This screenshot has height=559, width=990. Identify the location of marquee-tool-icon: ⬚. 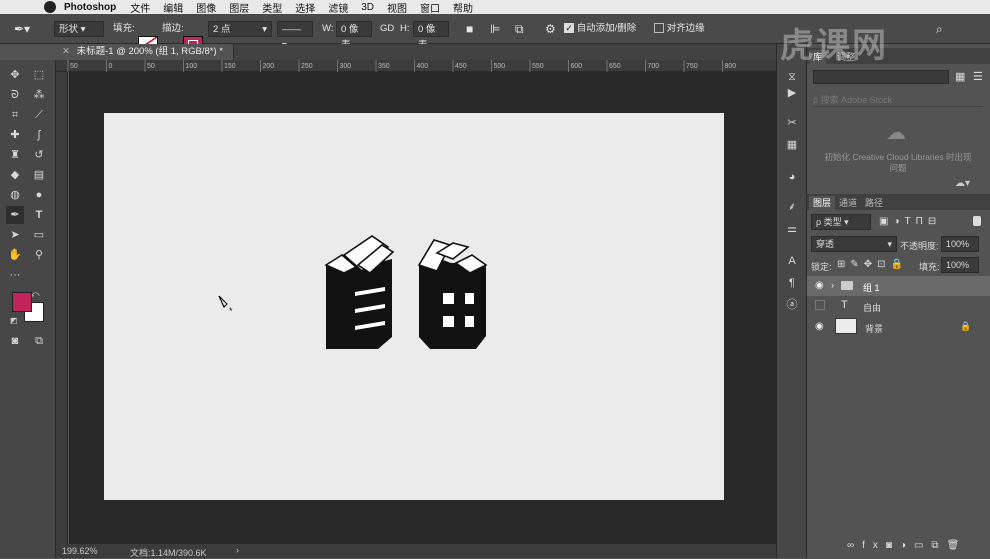
(39, 75).